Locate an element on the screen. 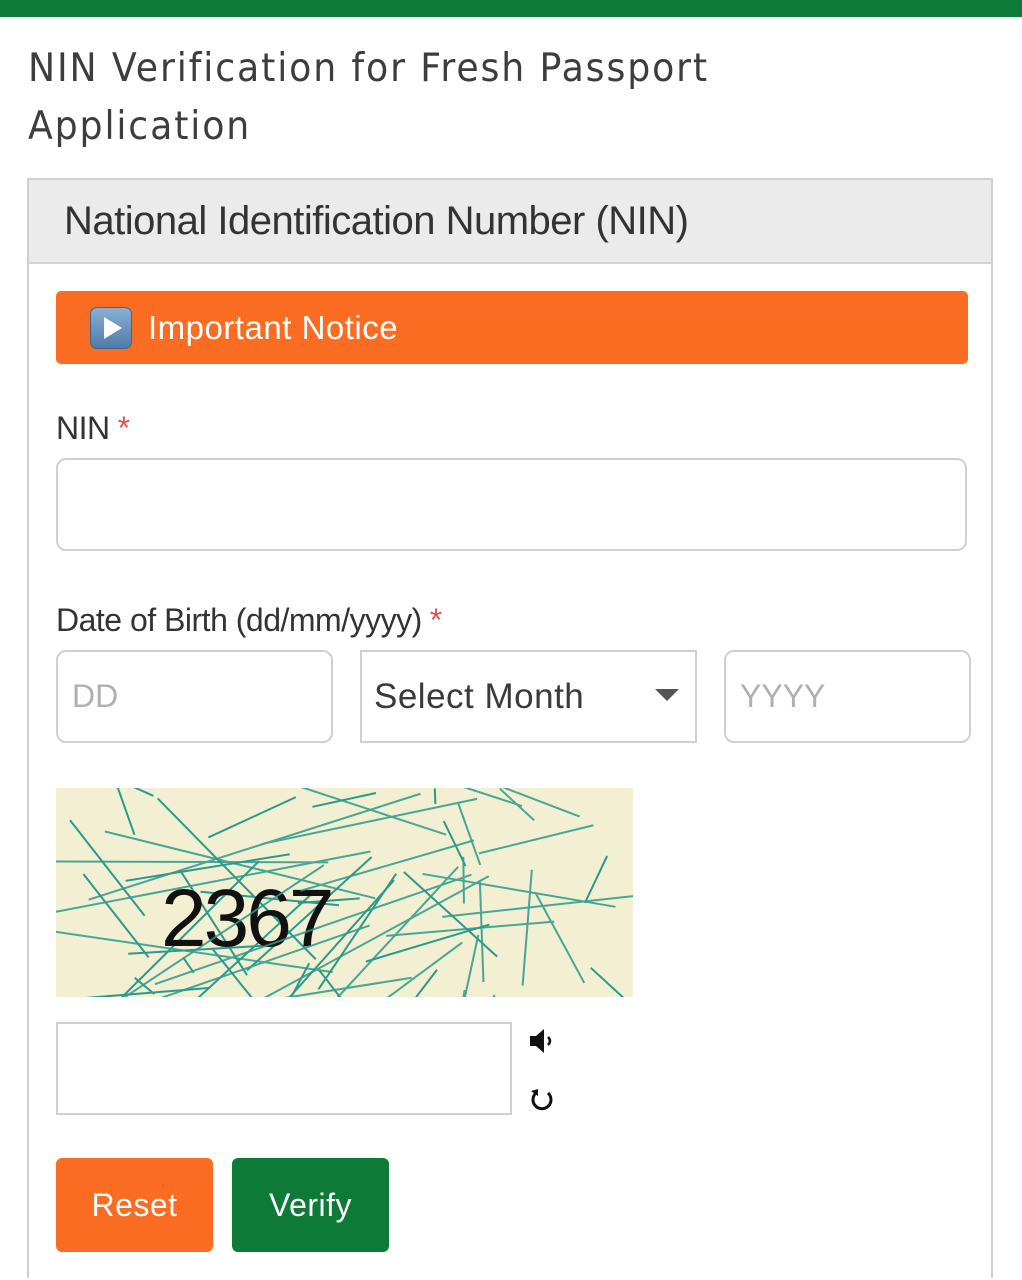 The image size is (1022, 1280). panel-header: National Identification Number (NIN) is located at coordinates (510, 222).